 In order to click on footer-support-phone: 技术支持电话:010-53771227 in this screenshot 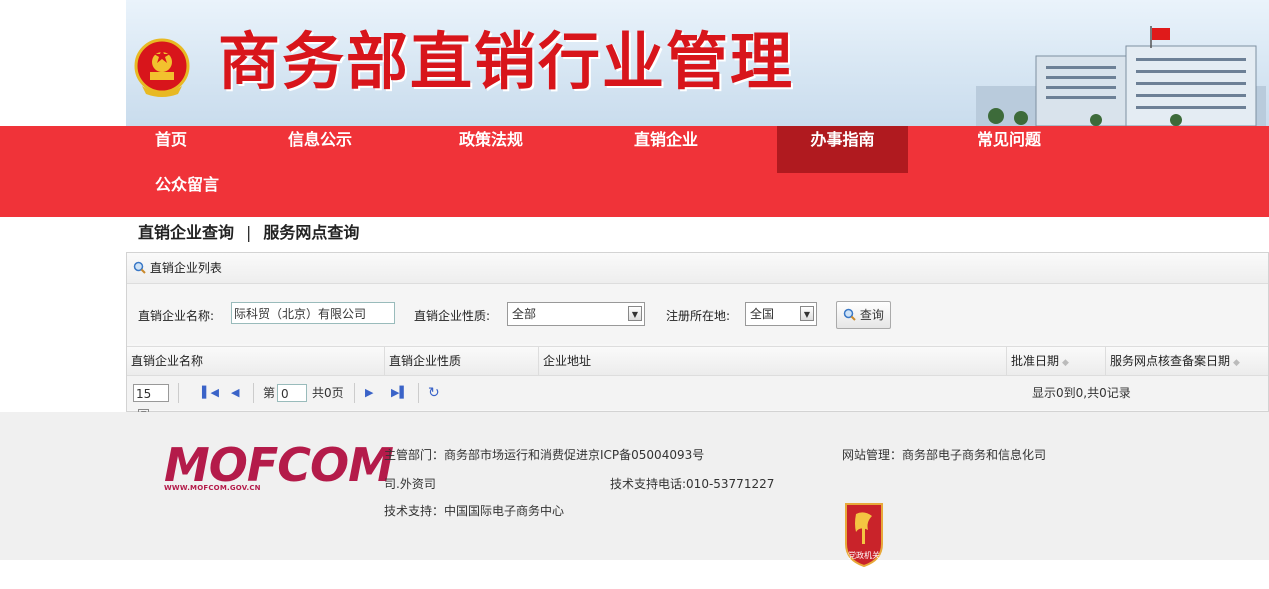, I will do `click(692, 484)`.